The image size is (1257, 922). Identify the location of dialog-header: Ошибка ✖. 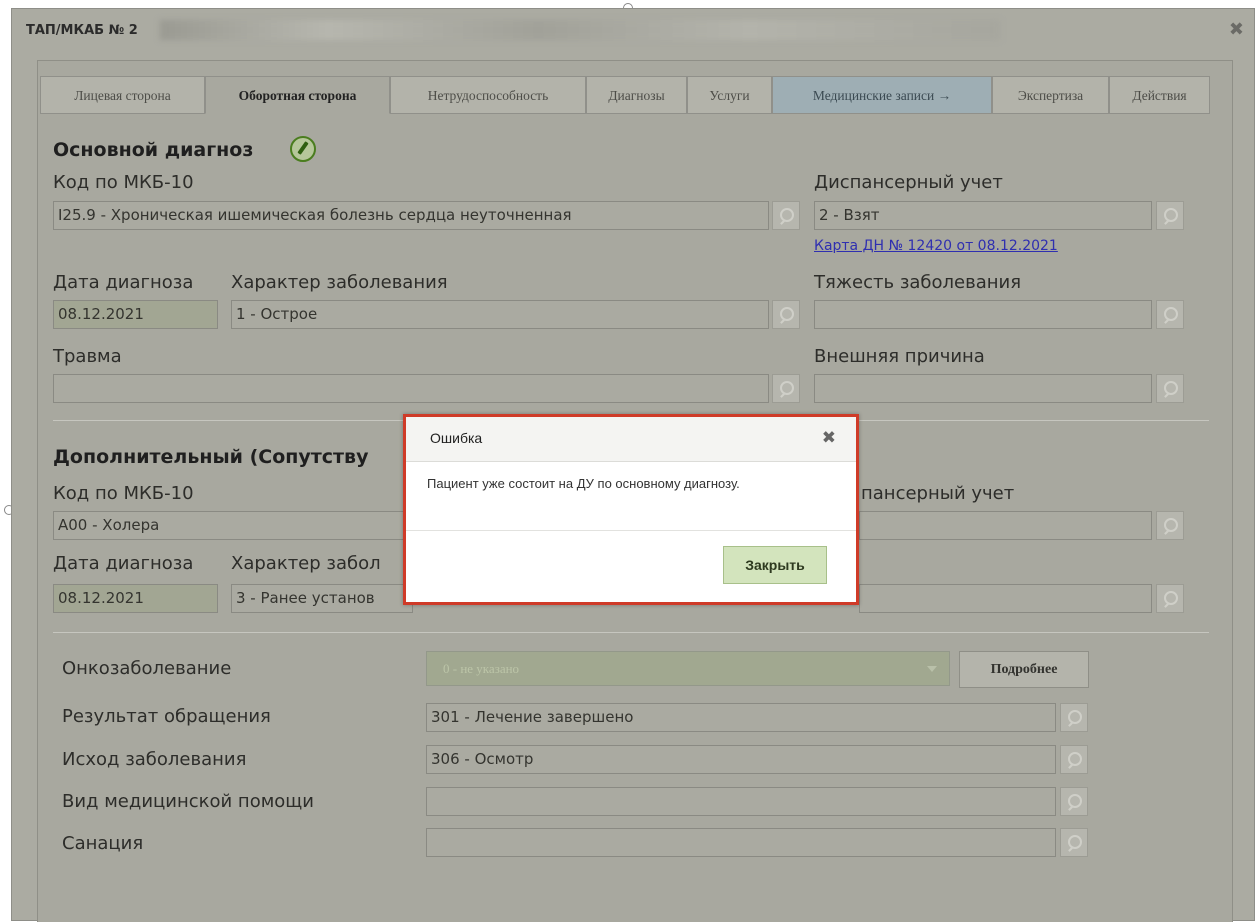
(631, 439).